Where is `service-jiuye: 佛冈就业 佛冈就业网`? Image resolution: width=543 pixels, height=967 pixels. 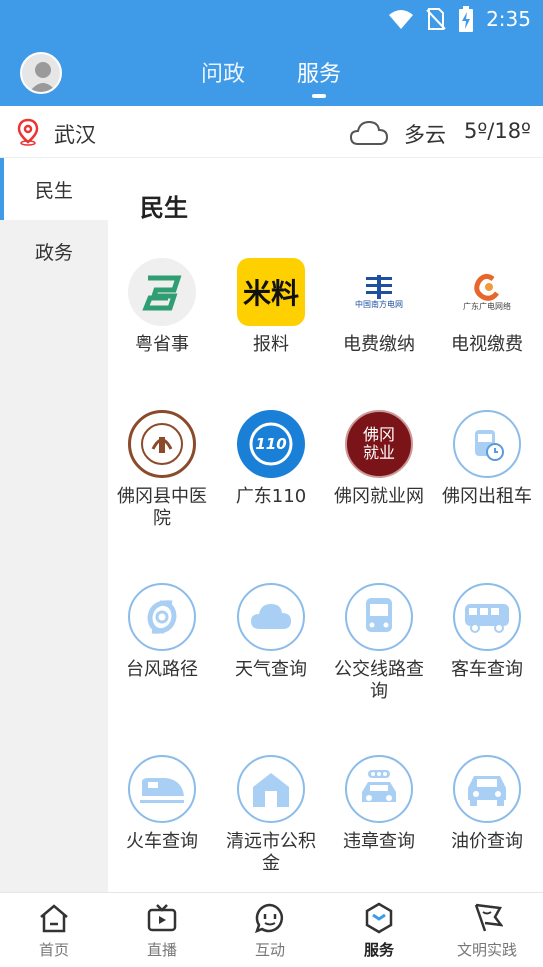 service-jiuye: 佛冈就业 佛冈就业网 is located at coordinates (379, 459).